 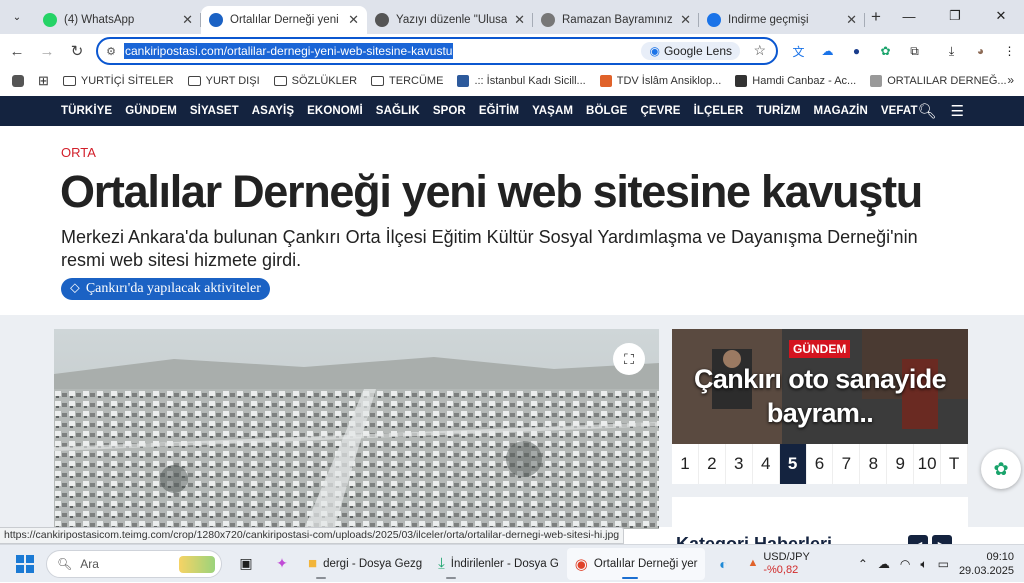 What do you see at coordinates (335, 111) in the screenshot?
I see `site-nav-link: EKONOMİ` at bounding box center [335, 111].